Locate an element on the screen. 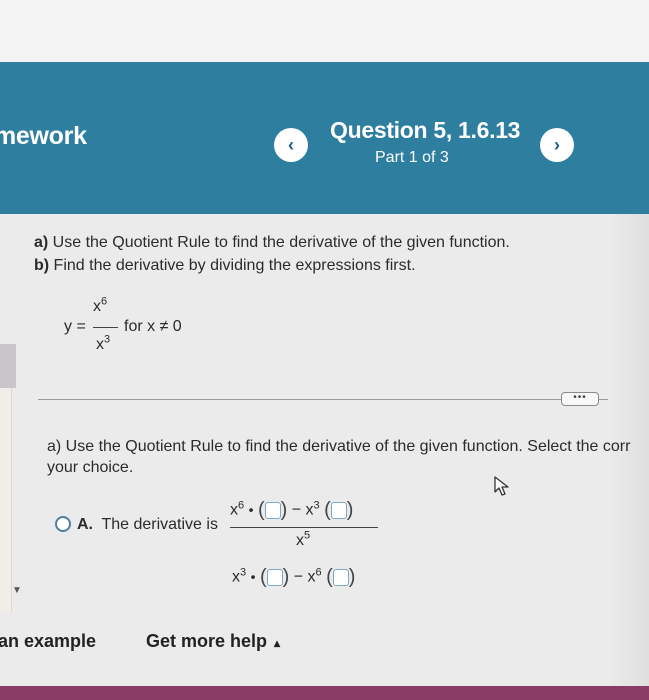 Image resolution: width=649 pixels, height=700 pixels. previous-question-button: ‹ is located at coordinates (291, 145).